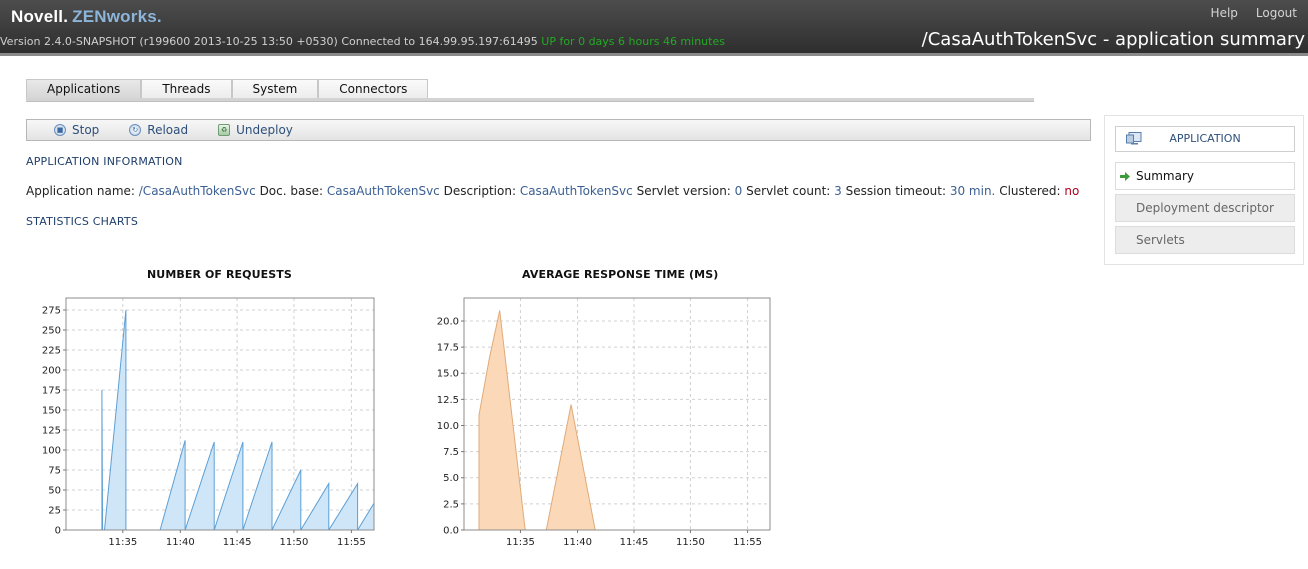 The width and height of the screenshot is (1308, 569). What do you see at coordinates (690, 542) in the screenshot?
I see `response-xtick-label: 11:50` at bounding box center [690, 542].